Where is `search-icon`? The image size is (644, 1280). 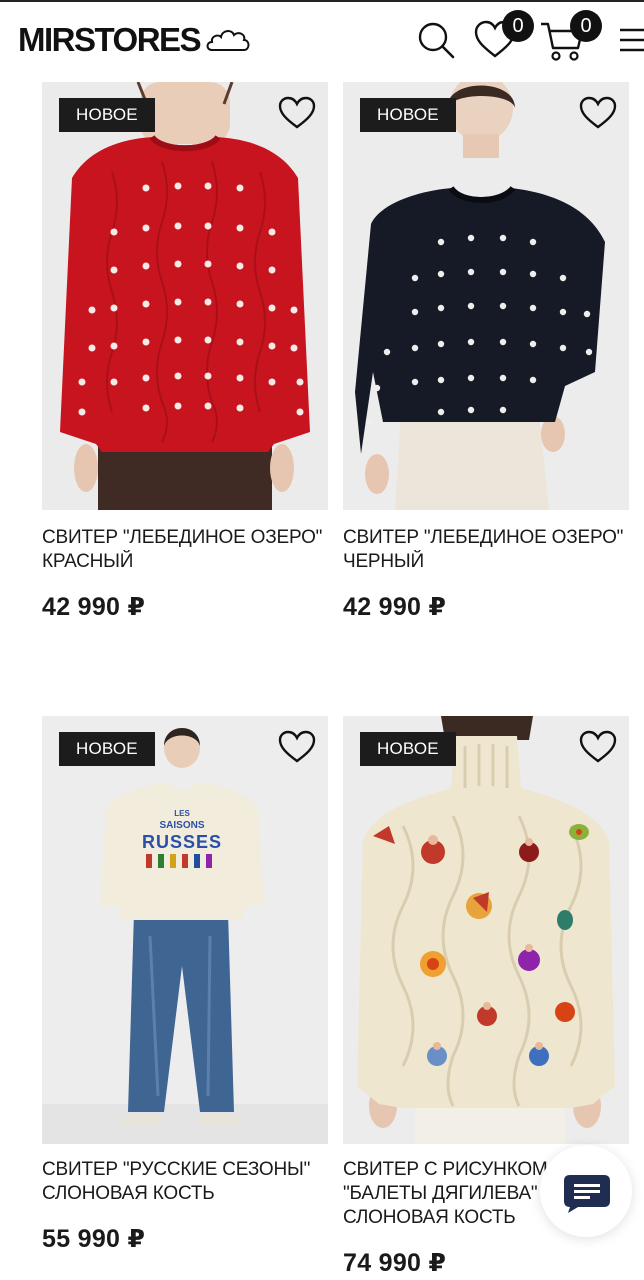 search-icon is located at coordinates (436, 40).